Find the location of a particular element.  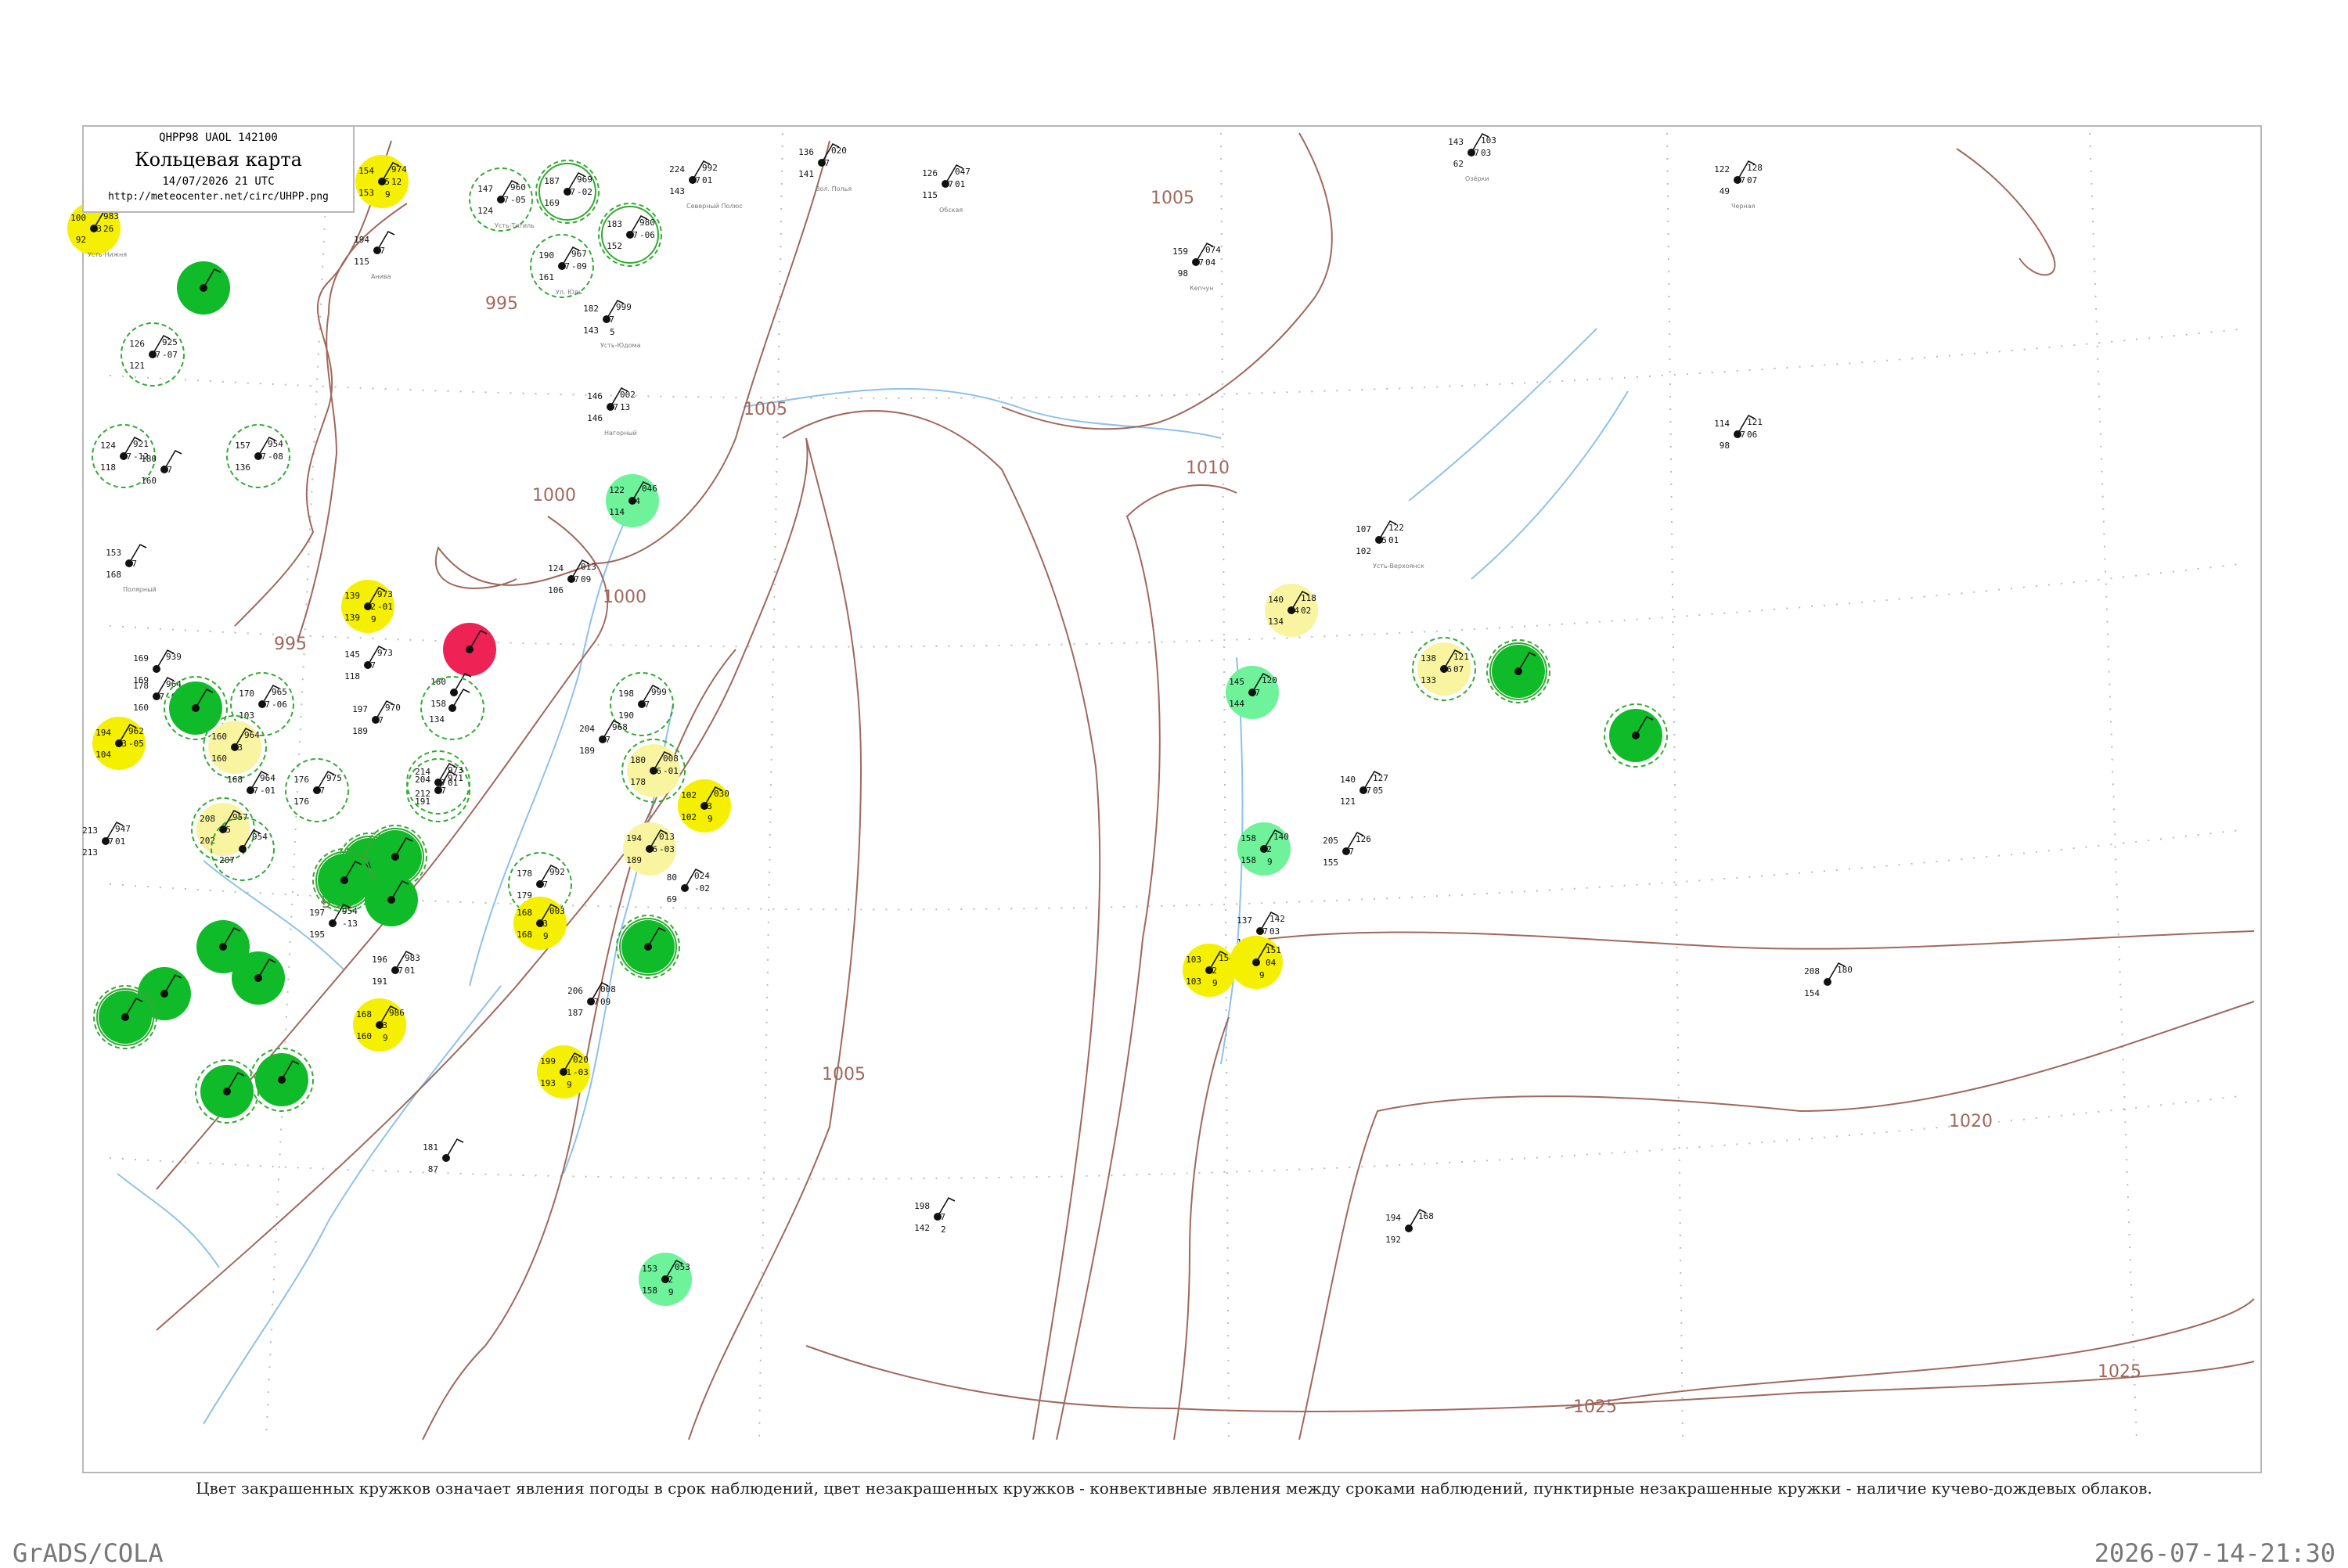

station: 182 99997 143 5 Усть-Юдома is located at coordinates (612, 324).